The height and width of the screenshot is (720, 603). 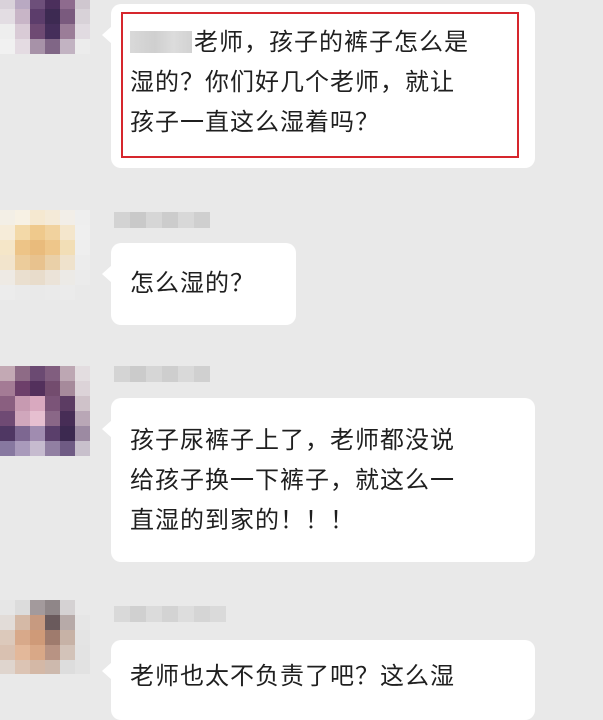 What do you see at coordinates (292, 676) in the screenshot?
I see `message-line: 老师也太不负责了吧？这么湿` at bounding box center [292, 676].